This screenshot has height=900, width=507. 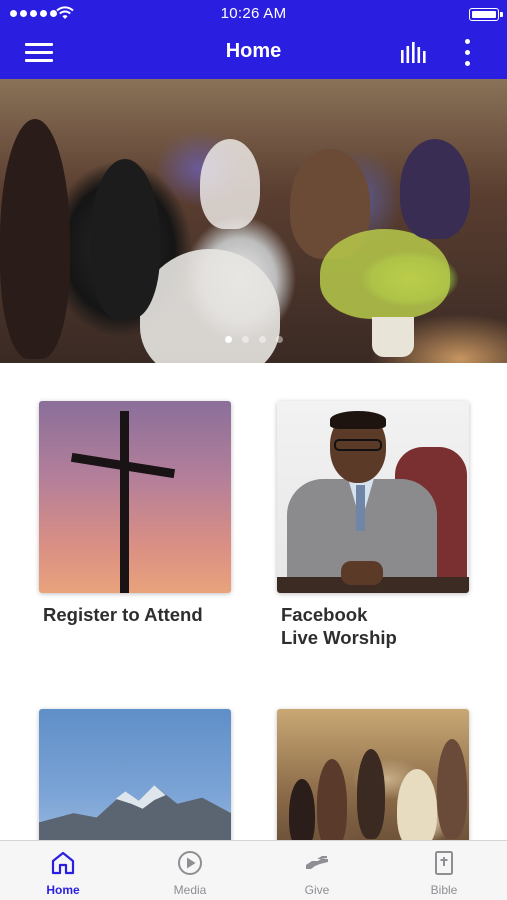 I want to click on status-bar: 10:26 AM, so click(x=253, y=14).